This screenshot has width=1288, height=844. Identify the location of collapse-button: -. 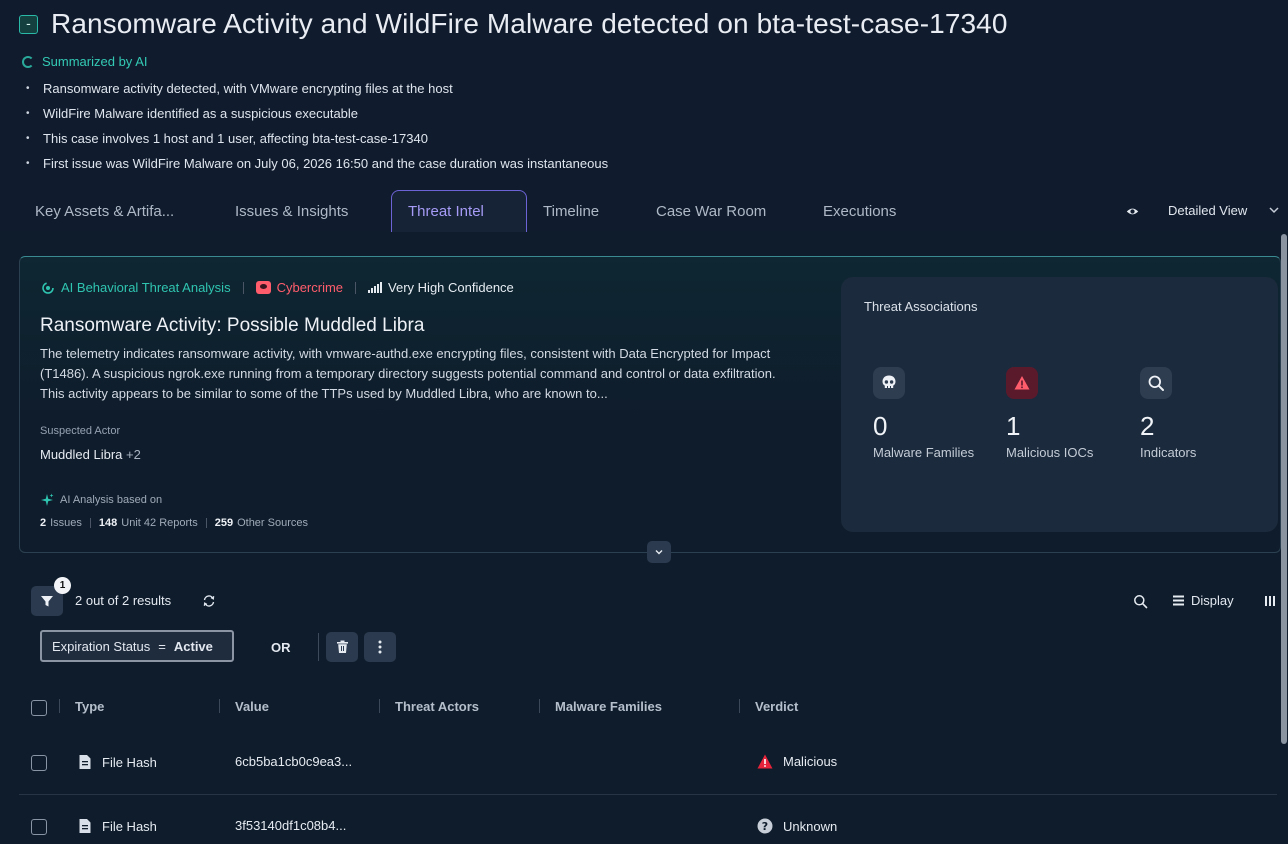
(28, 24).